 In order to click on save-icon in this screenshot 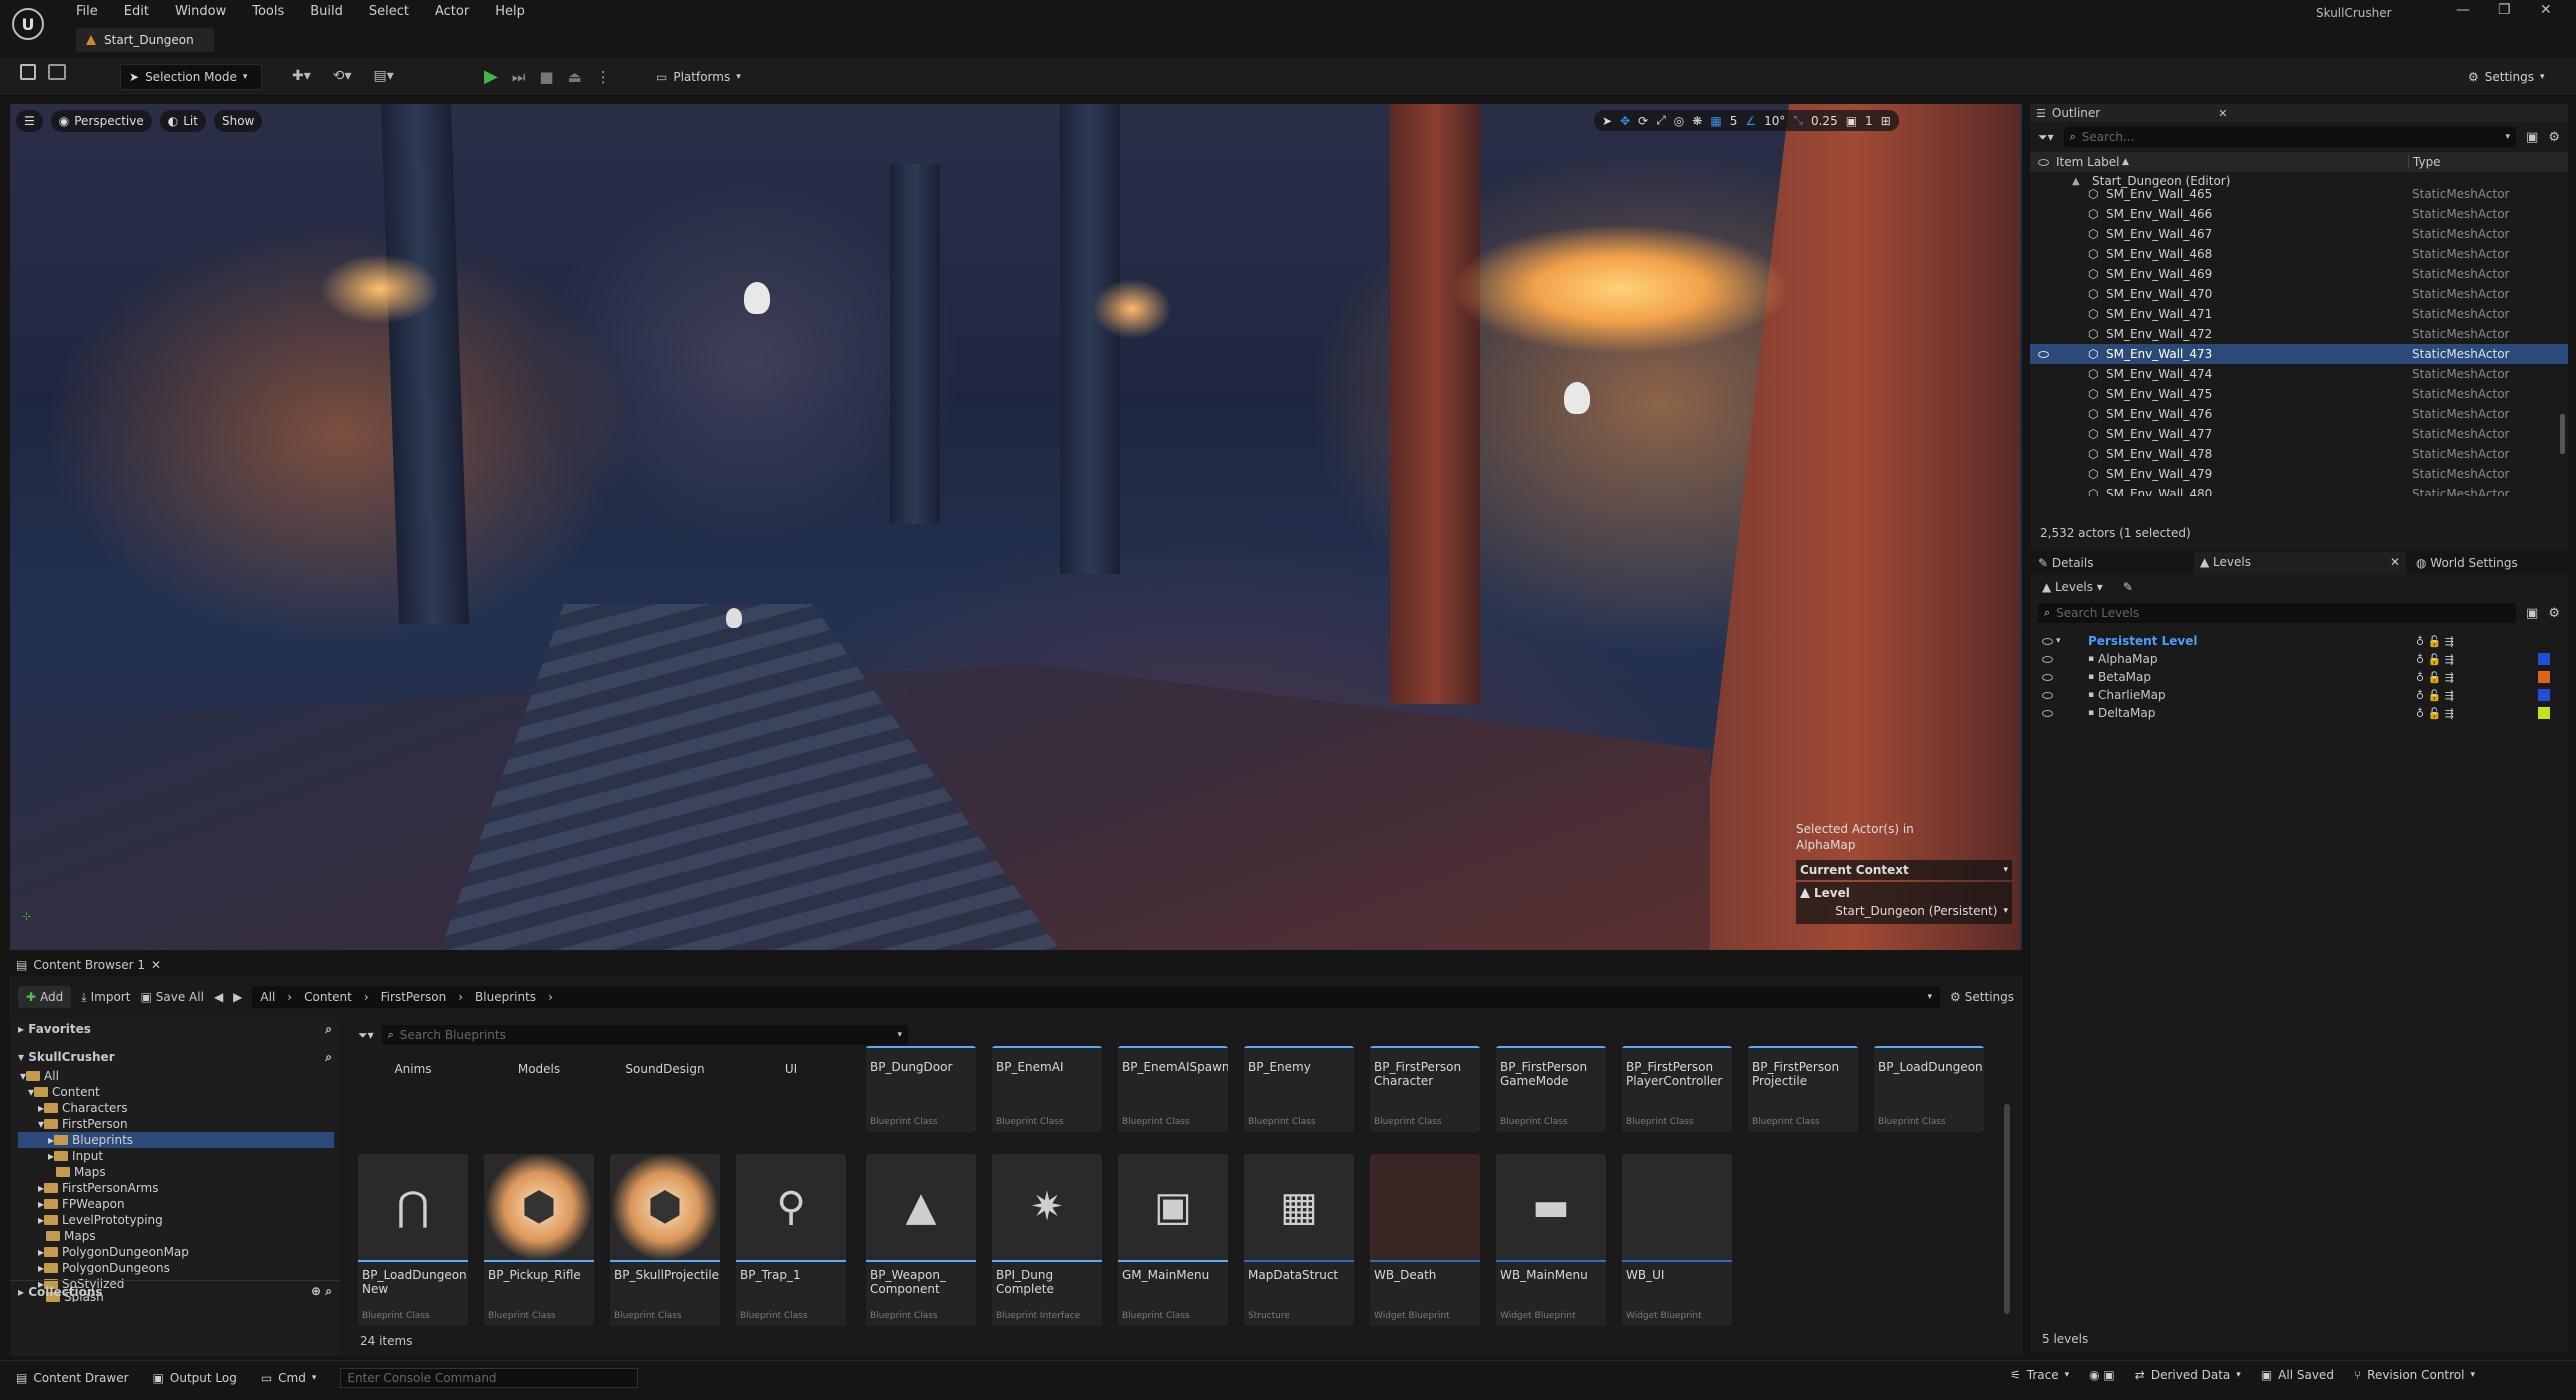, I will do `click(28, 72)`.